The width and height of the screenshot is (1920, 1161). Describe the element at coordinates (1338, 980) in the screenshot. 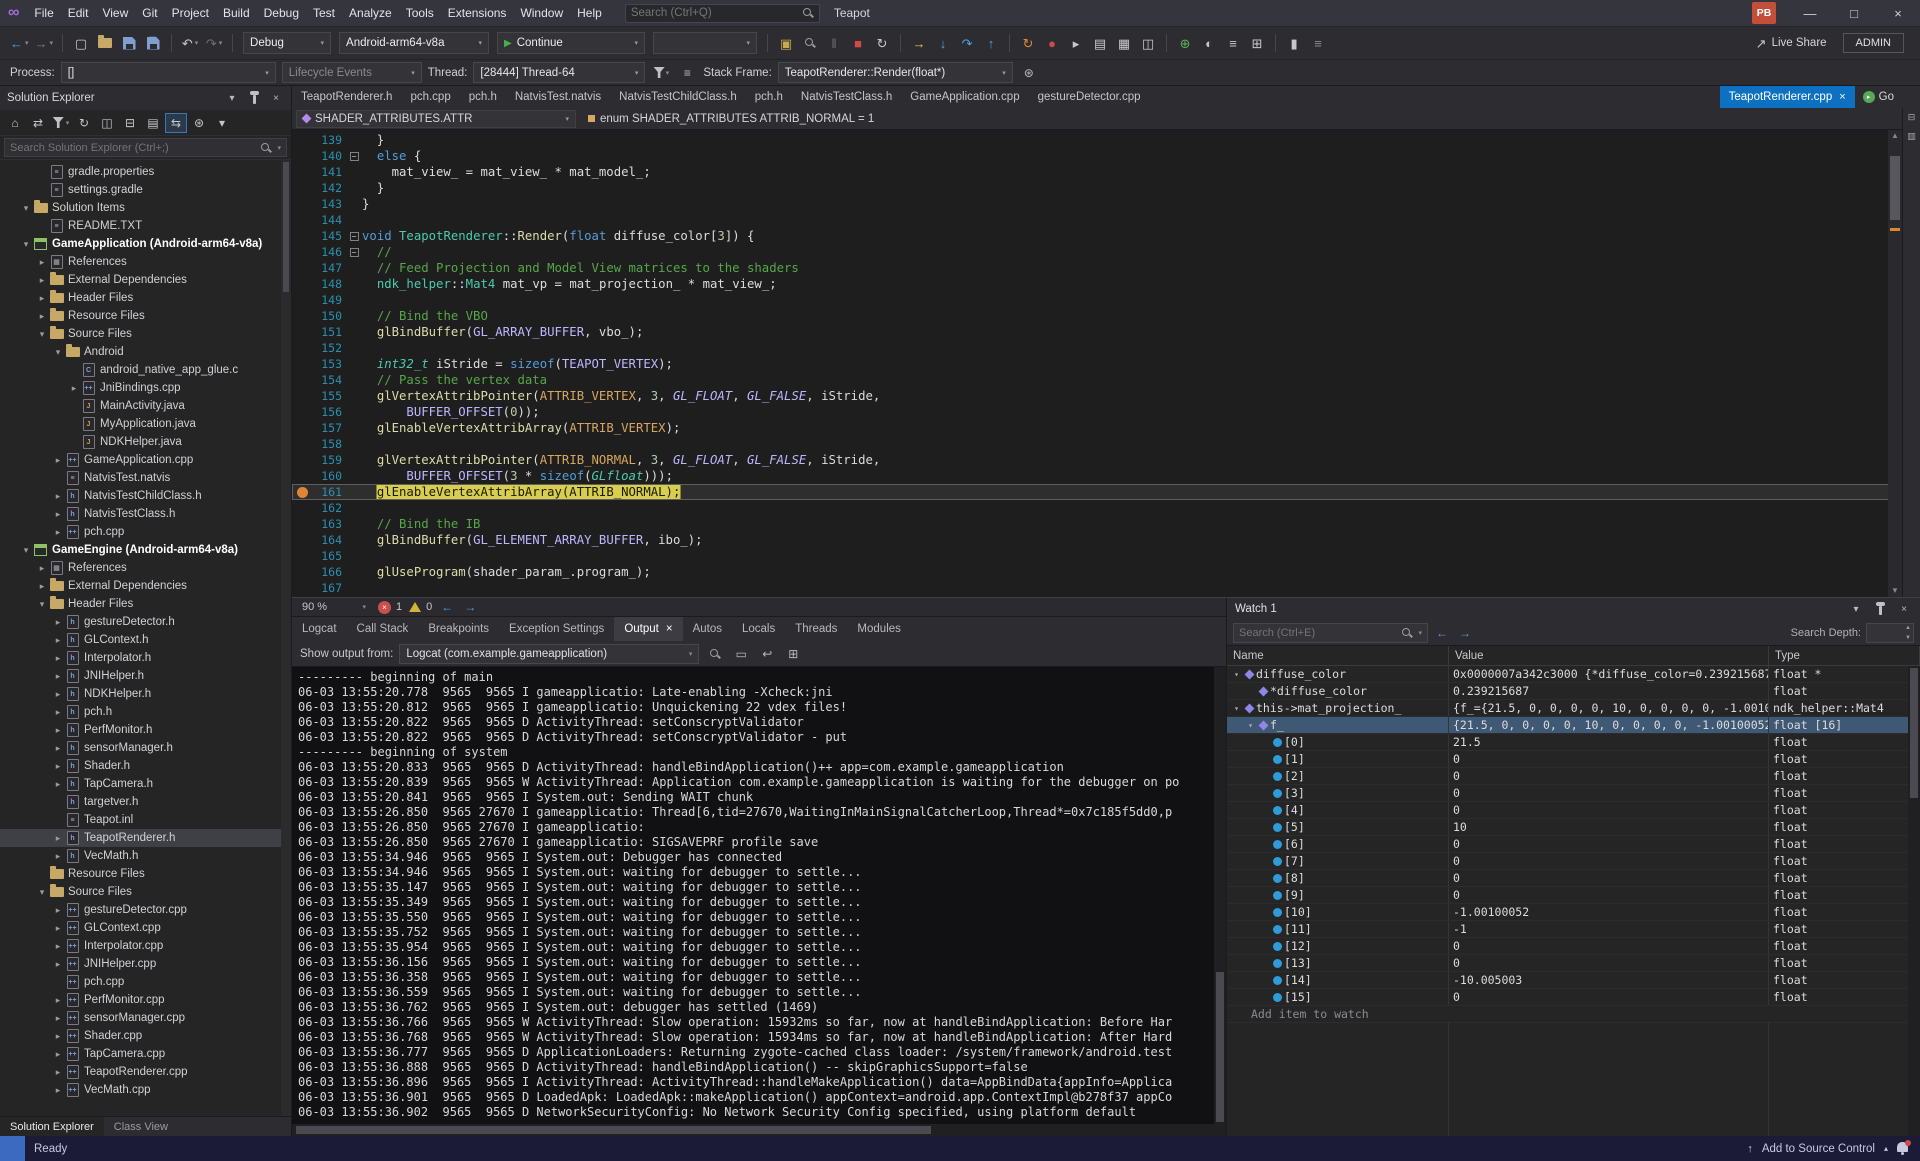

I see `watch-name-cell: [14]` at that location.